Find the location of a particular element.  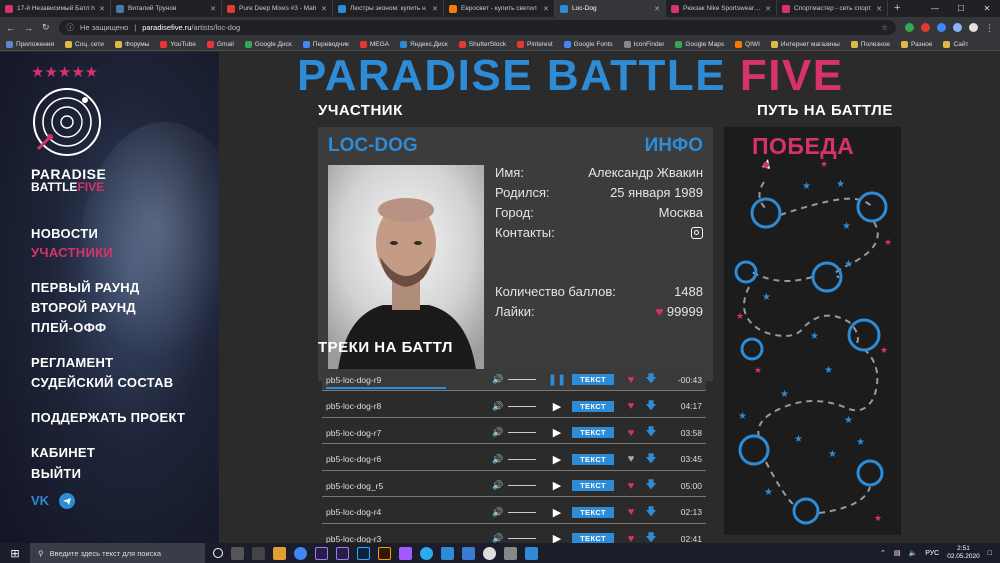

language-indicator: РУС is located at coordinates (932, 553).